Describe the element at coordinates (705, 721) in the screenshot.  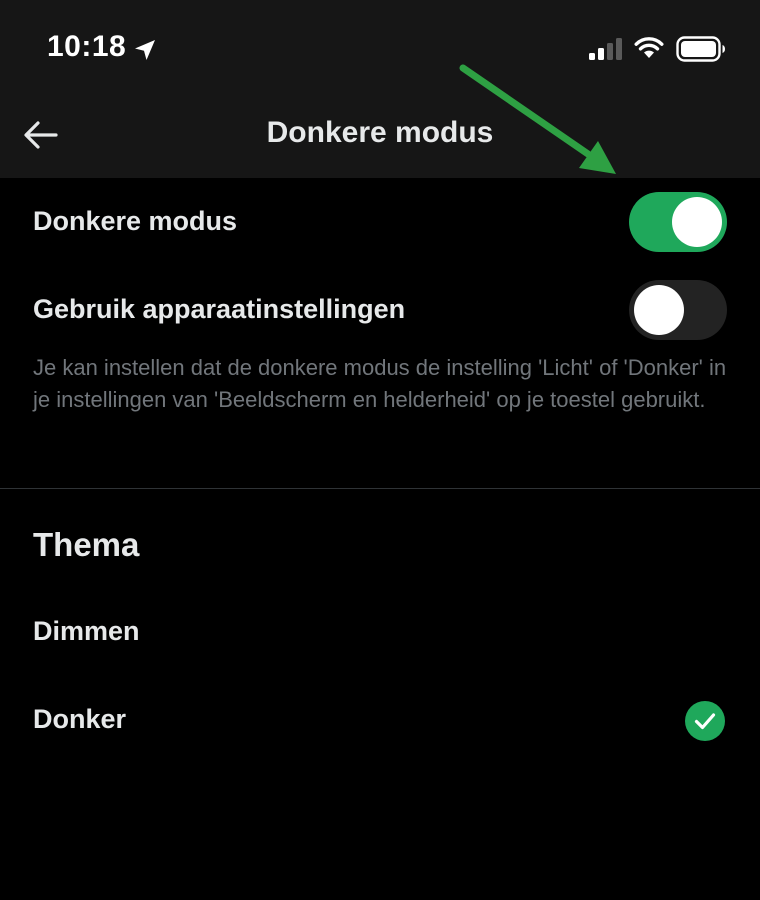
I see `checkmark-circle-icon` at that location.